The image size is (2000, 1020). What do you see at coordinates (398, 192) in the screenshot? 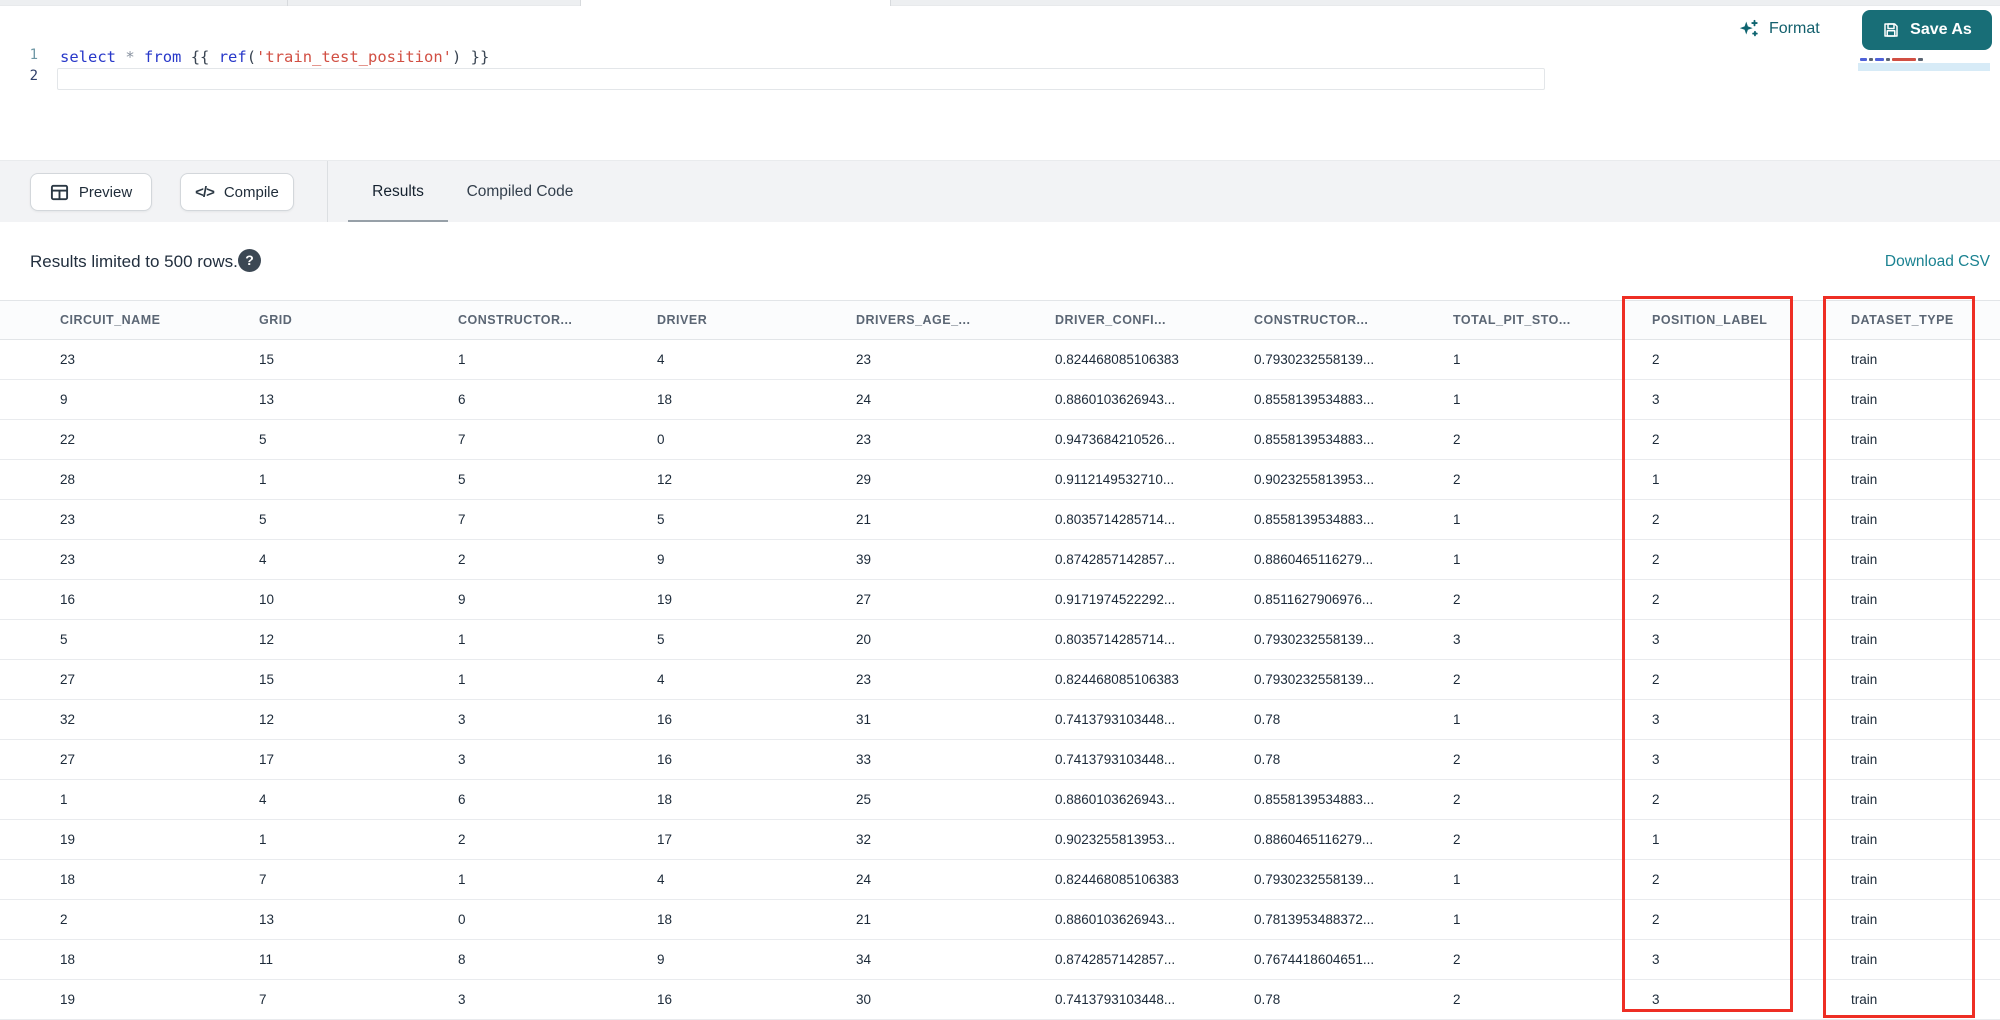
I see `tab-results: Results` at bounding box center [398, 192].